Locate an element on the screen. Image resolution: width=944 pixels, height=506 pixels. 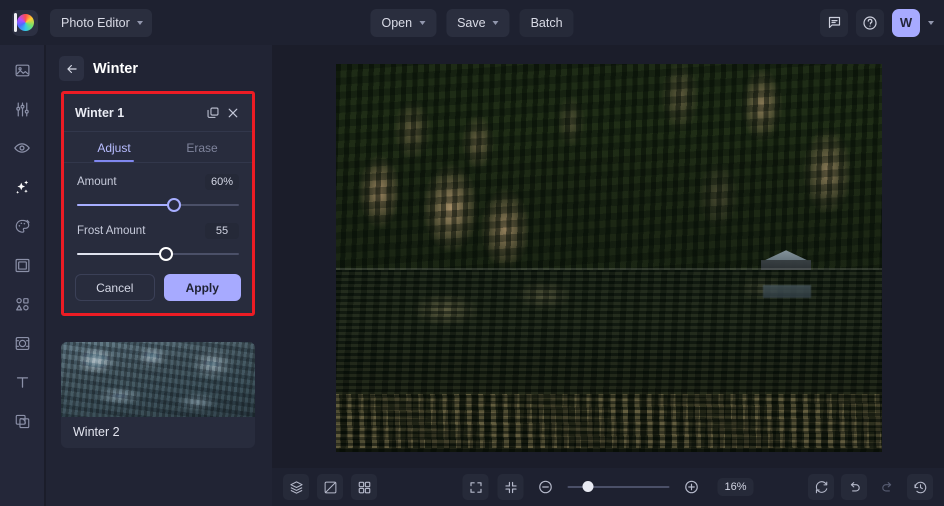
tab-adjust: Adjust is located at coordinates (114, 147).